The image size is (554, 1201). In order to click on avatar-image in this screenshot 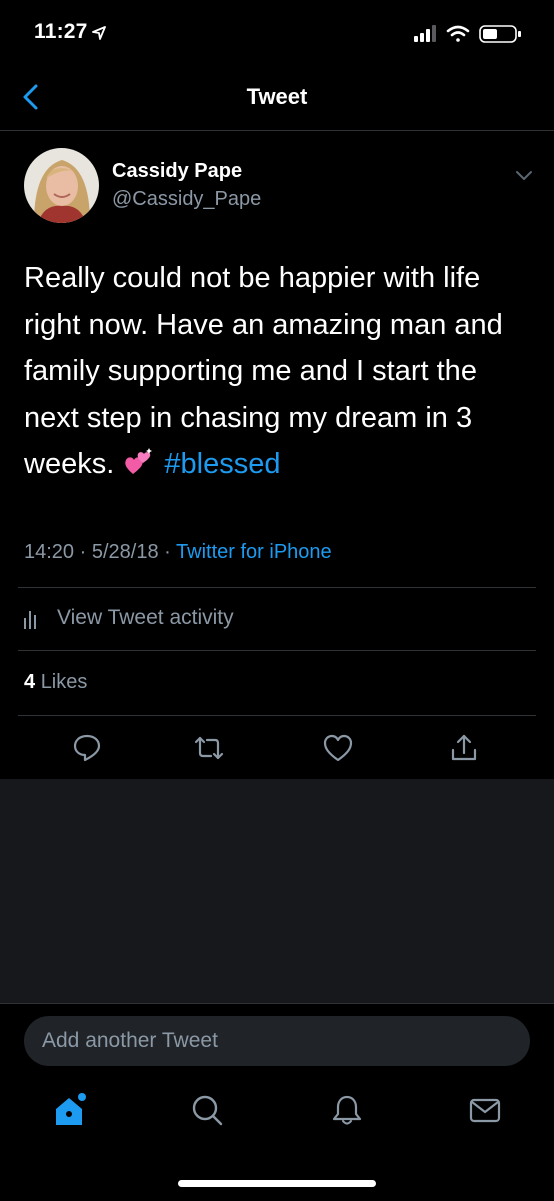, I will do `click(61, 185)`.